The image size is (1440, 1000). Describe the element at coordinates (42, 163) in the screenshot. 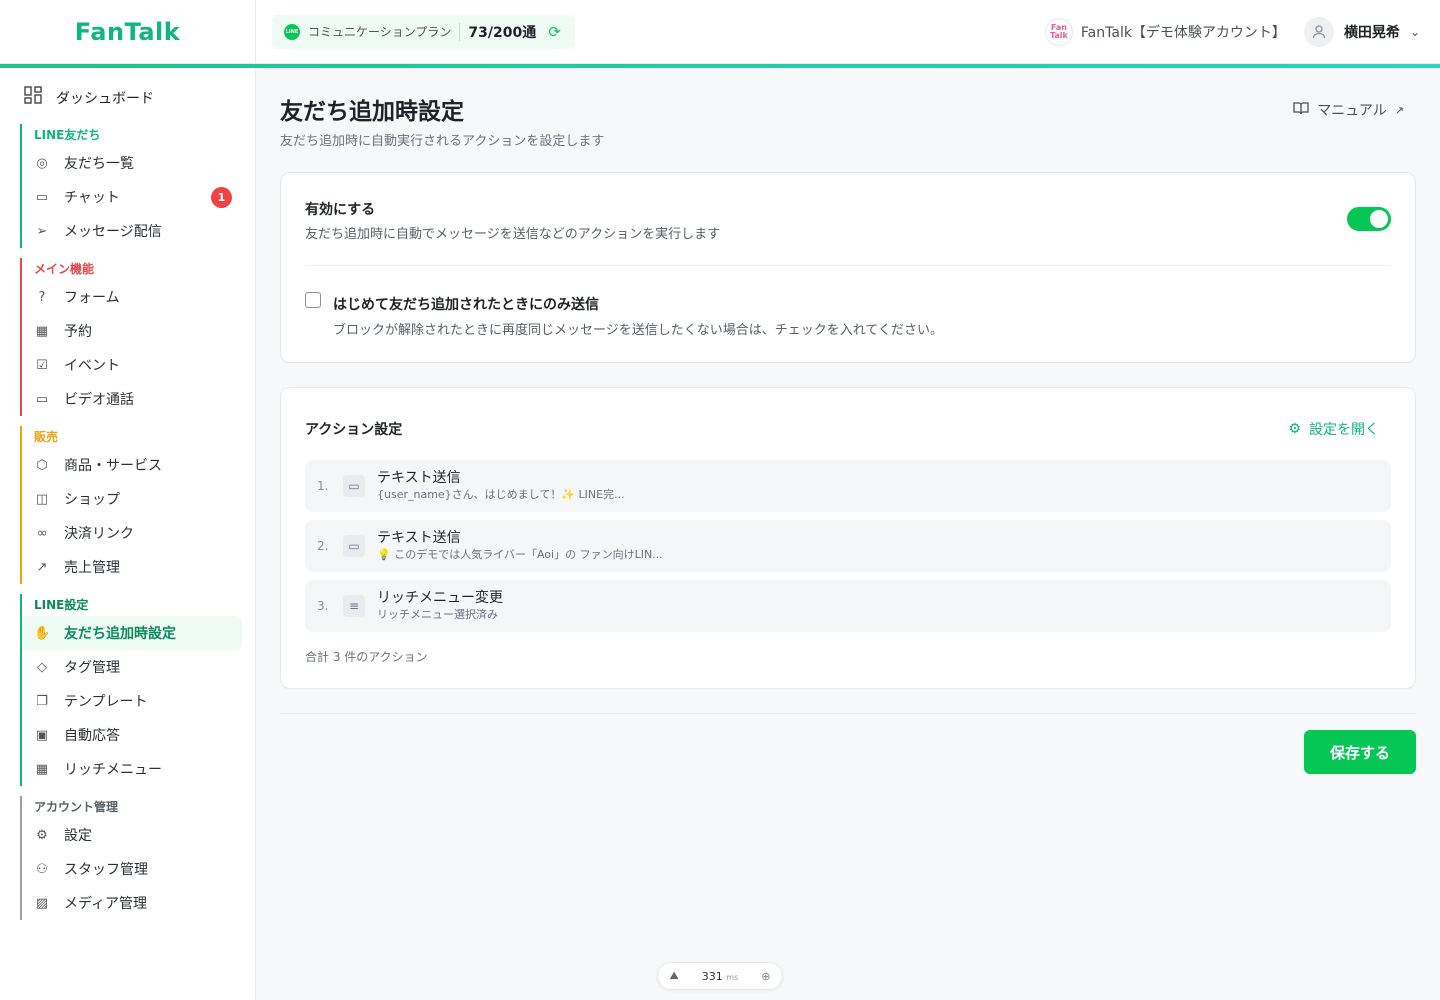

I see `user-circle-icon: ◎` at that location.